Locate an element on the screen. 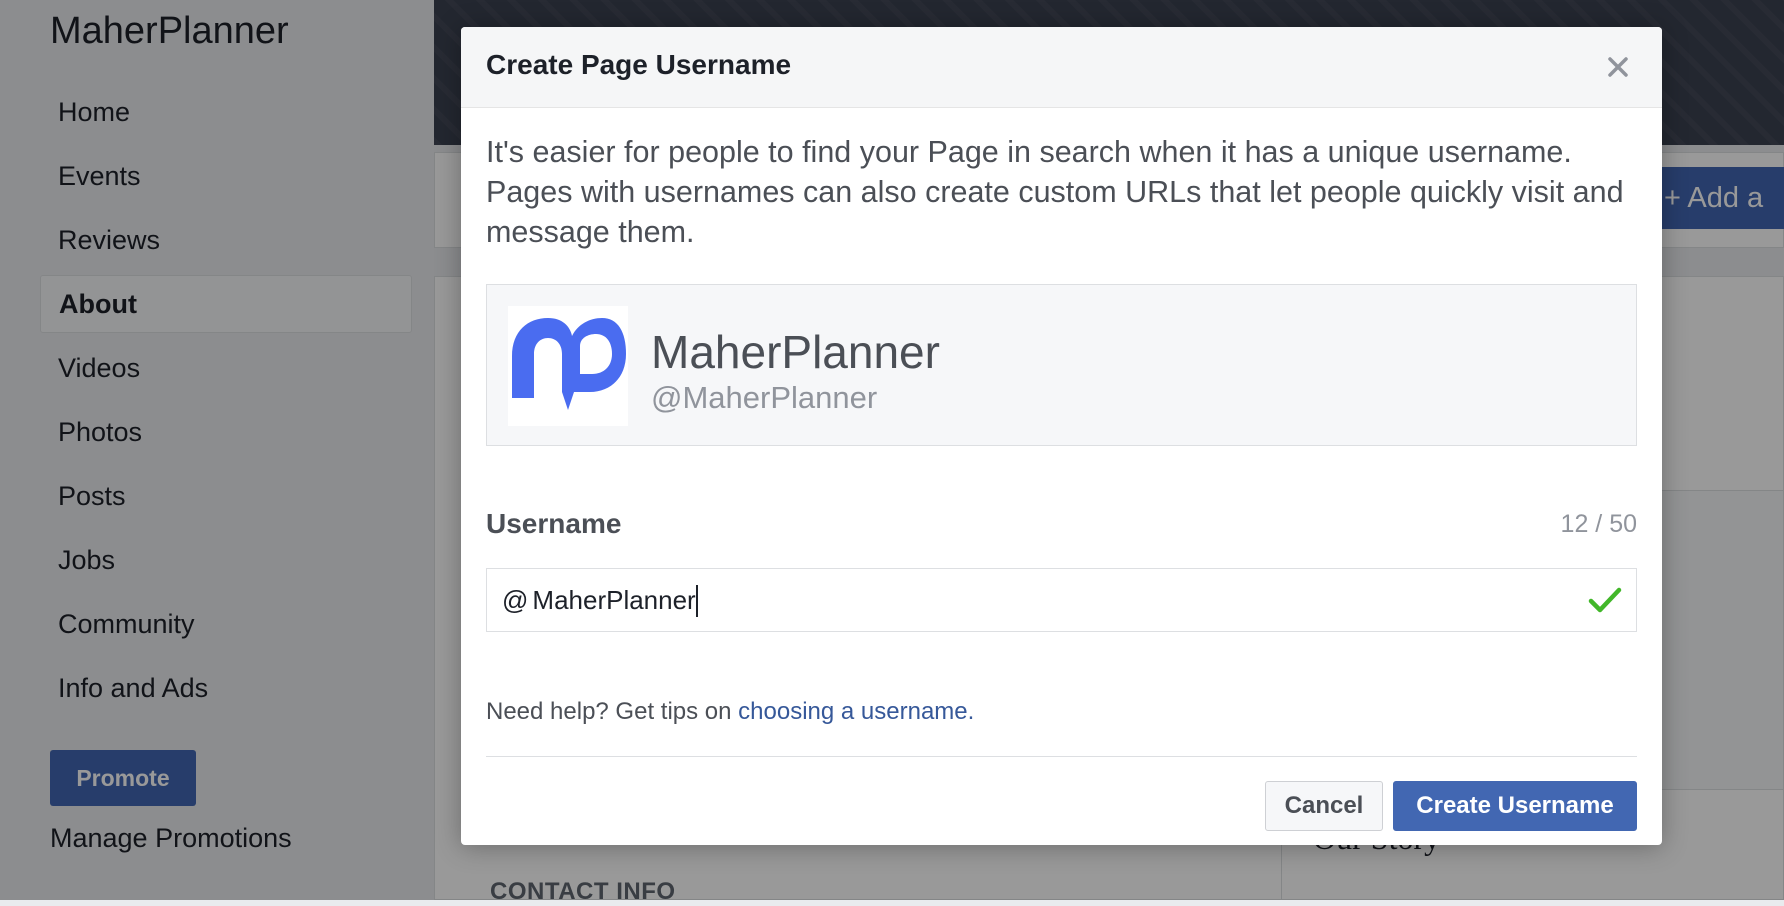  text-caret is located at coordinates (697, 601).